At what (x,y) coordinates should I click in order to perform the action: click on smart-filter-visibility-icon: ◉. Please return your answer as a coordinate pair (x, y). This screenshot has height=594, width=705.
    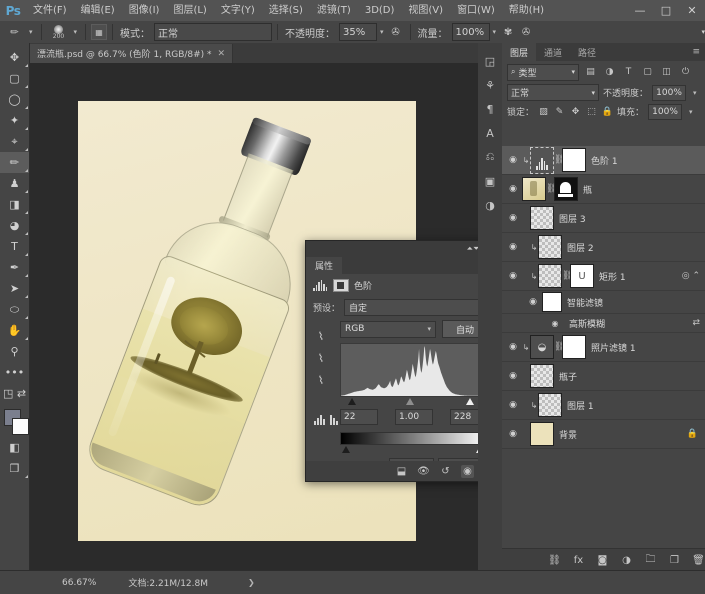
    Looking at the image, I should click on (533, 302).